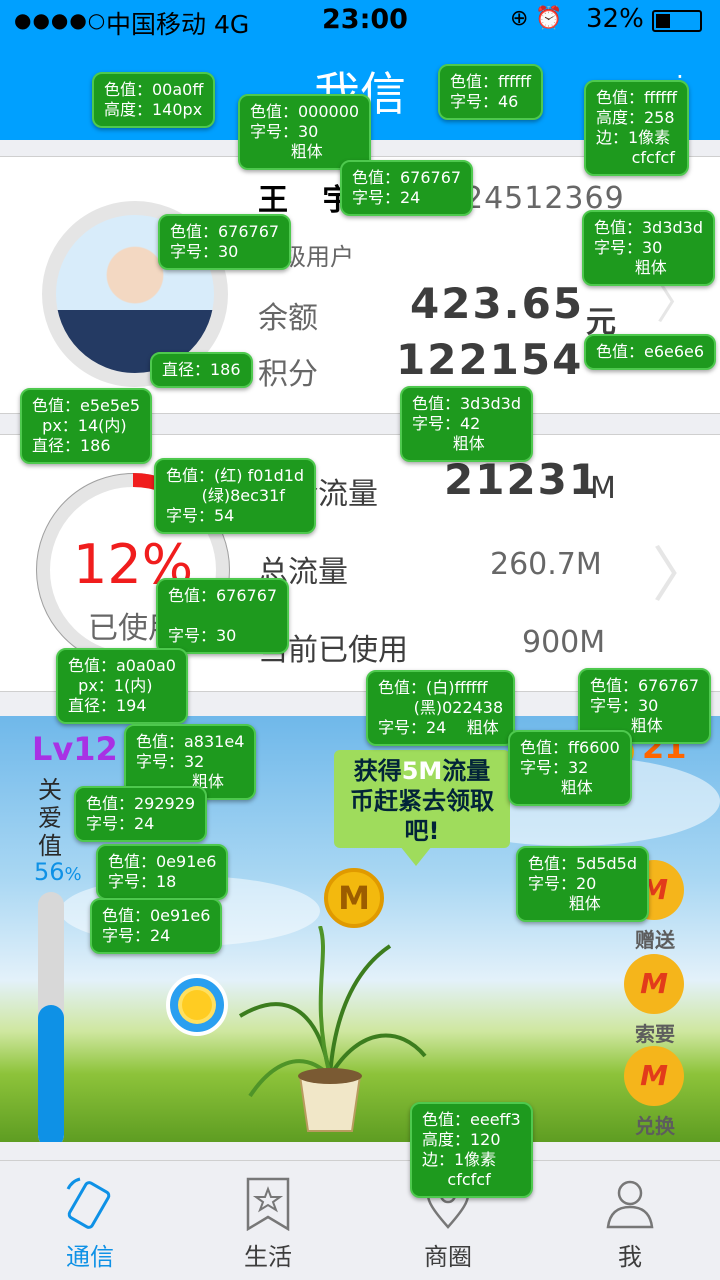  I want to click on tab-me: 我, so click(630, 1216).